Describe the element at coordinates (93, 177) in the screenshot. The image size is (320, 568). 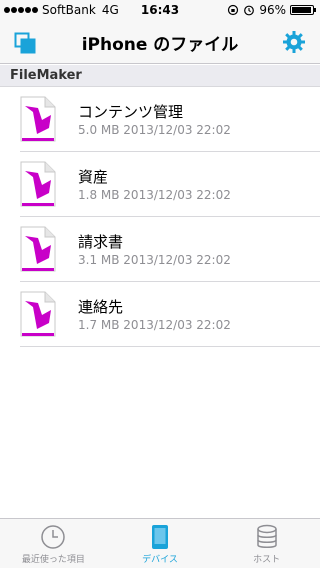
I see `file-name: 資産` at that location.